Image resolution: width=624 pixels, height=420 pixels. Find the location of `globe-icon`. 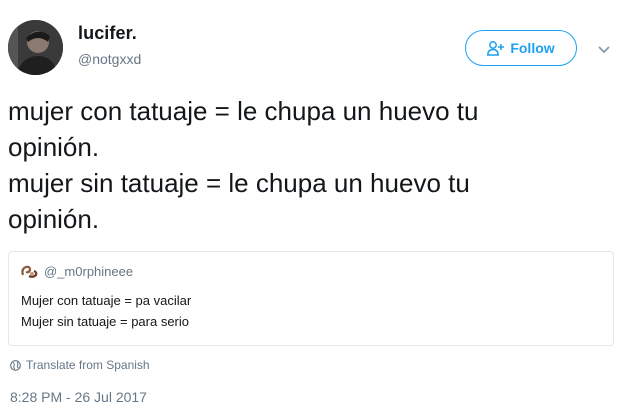

globe-icon is located at coordinates (15, 365).